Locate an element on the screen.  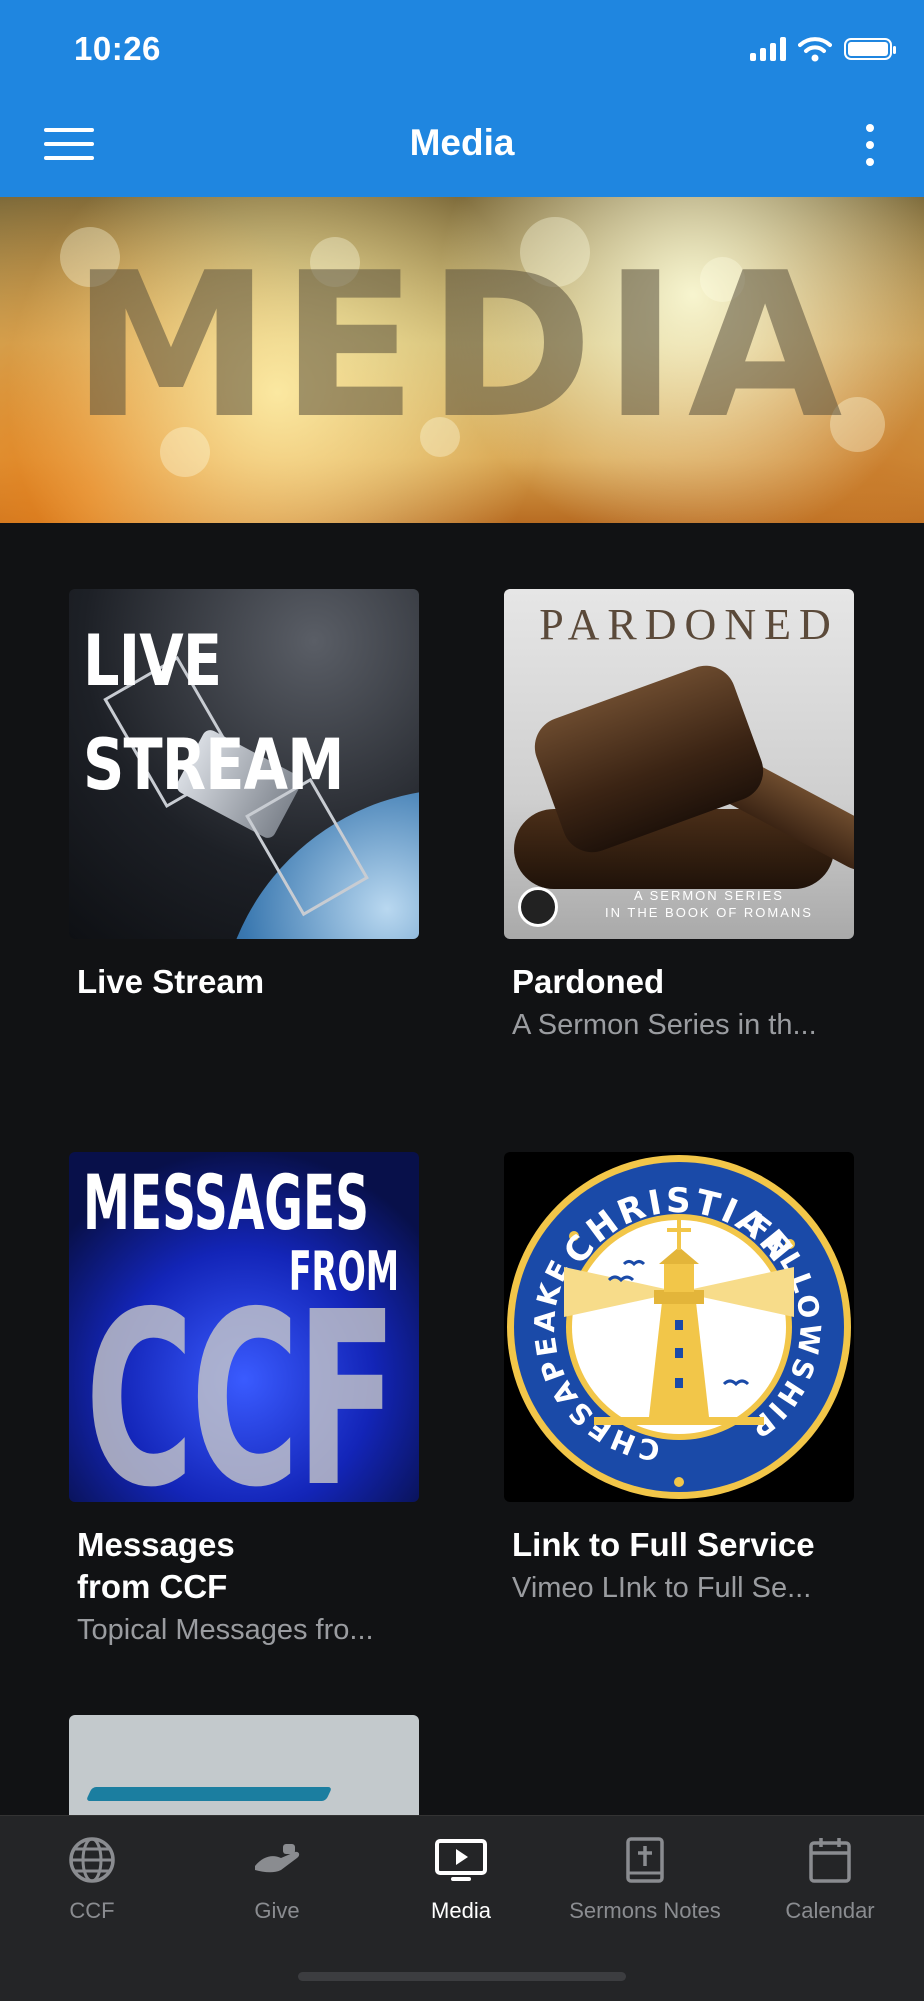
card-title: Messages from CCF is located at coordinates (156, 1565).